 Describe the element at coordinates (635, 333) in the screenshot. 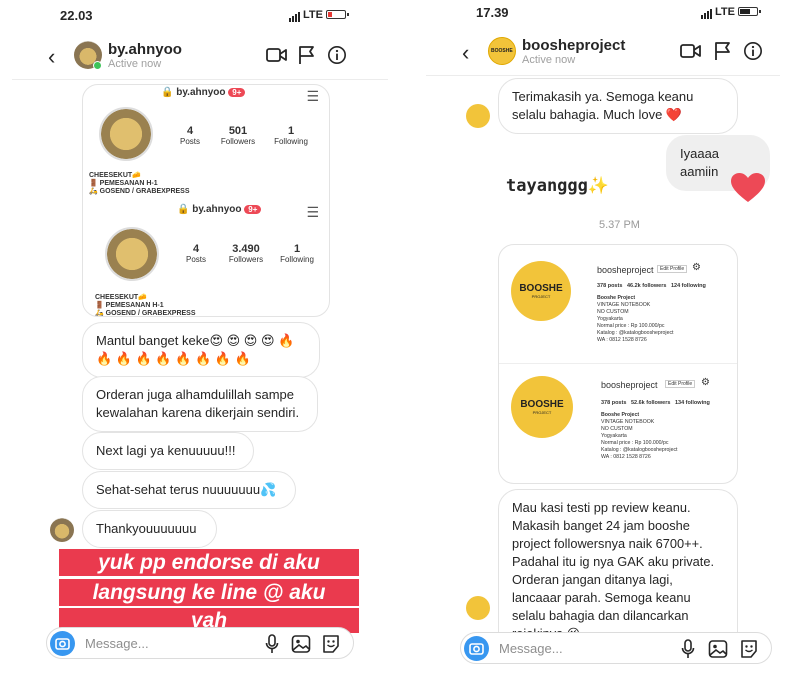

I see `bio-line: Katalog : @katalogboosheproject` at that location.